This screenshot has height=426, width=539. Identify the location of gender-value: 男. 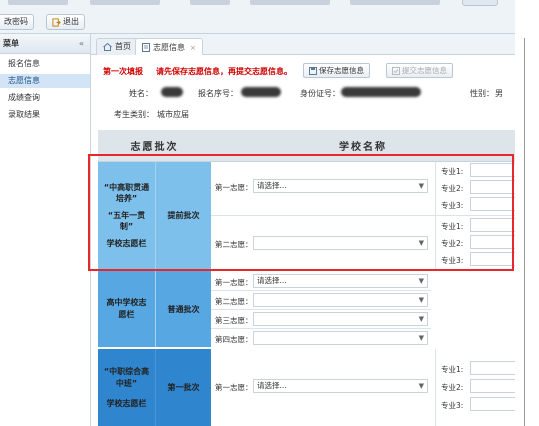
(499, 93).